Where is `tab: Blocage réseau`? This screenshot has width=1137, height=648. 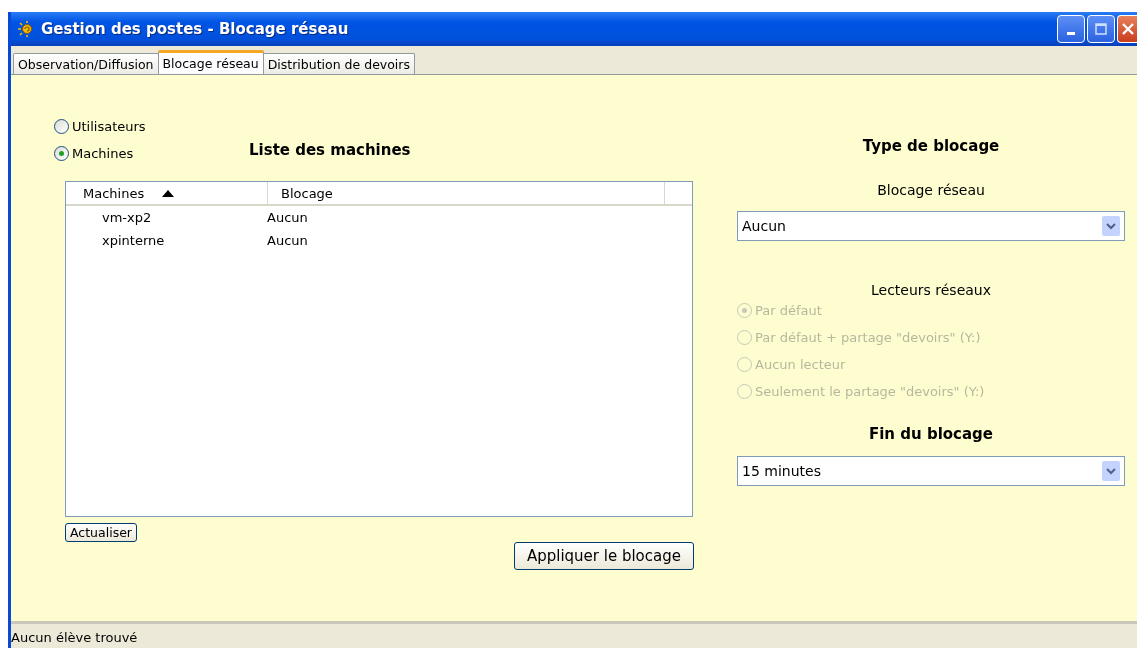 tab: Blocage réseau is located at coordinates (210, 62).